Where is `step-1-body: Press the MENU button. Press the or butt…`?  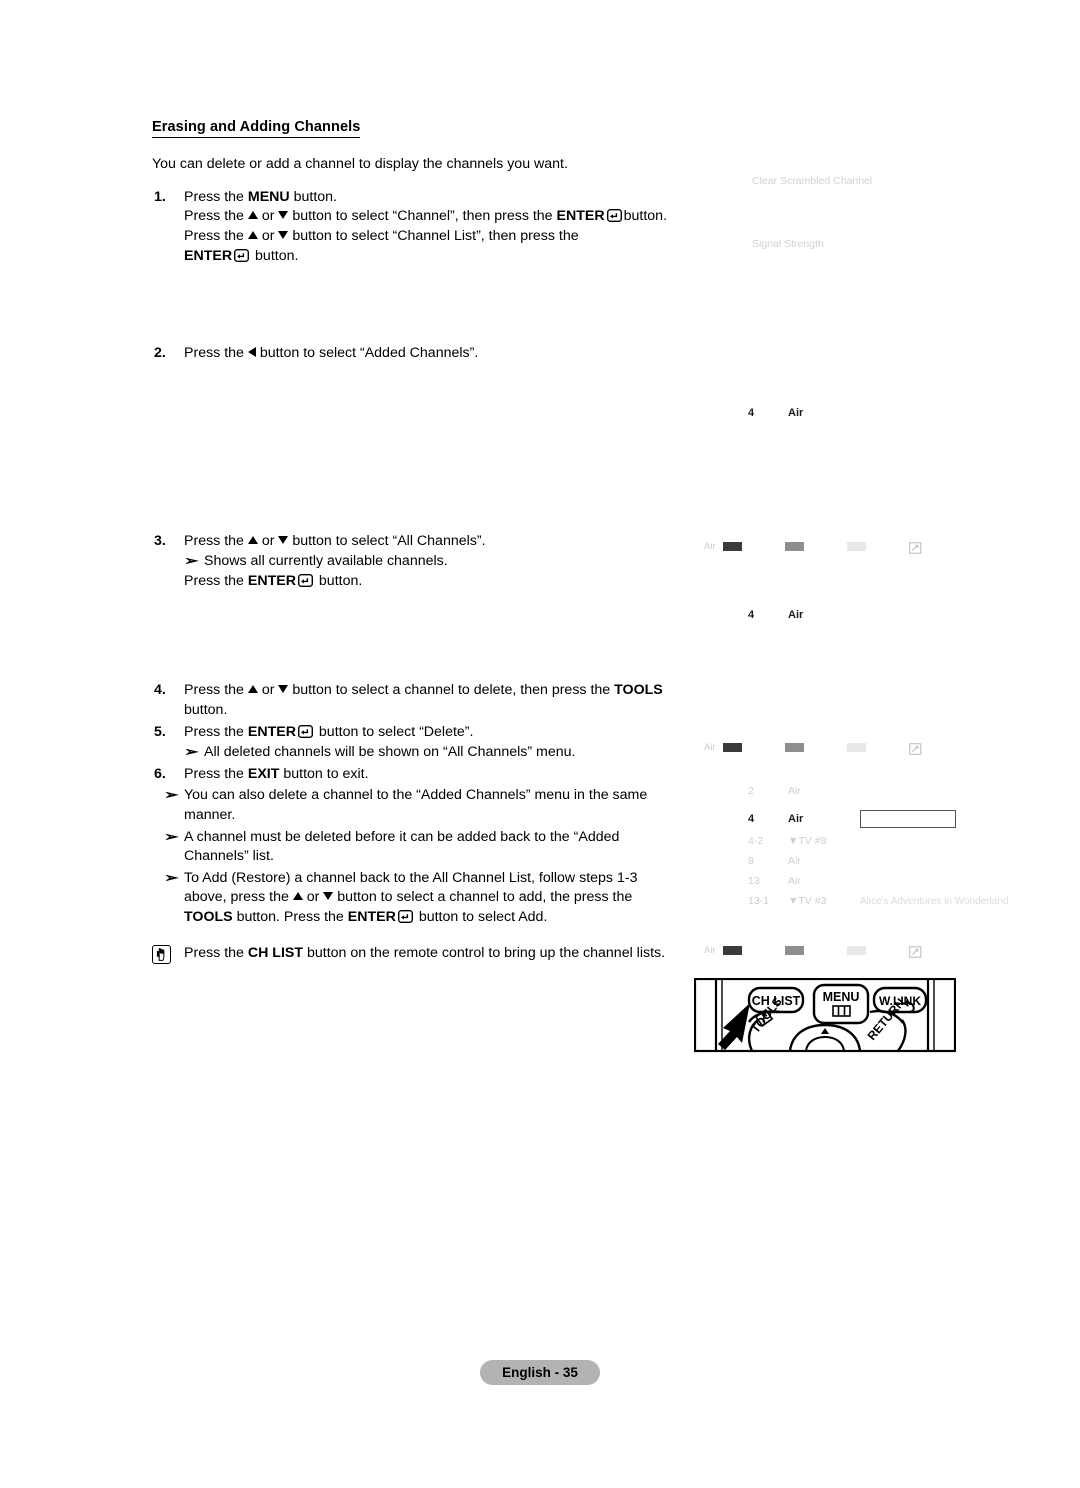 step-1-body: Press the MENU button. Press the or butt… is located at coordinates (428, 227).